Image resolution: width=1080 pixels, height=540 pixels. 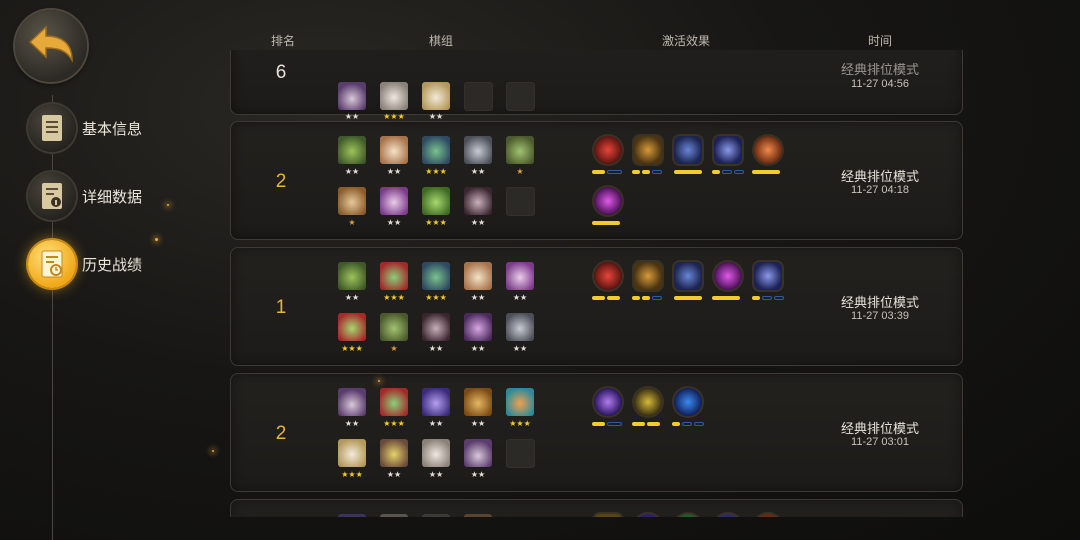 I want to click on header-rank: 排名, so click(x=283, y=41).